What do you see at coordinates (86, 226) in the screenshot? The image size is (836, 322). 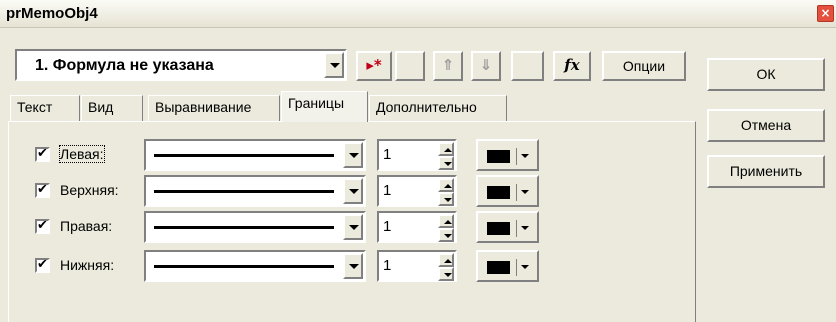 I see `right-border-label: Правая:` at bounding box center [86, 226].